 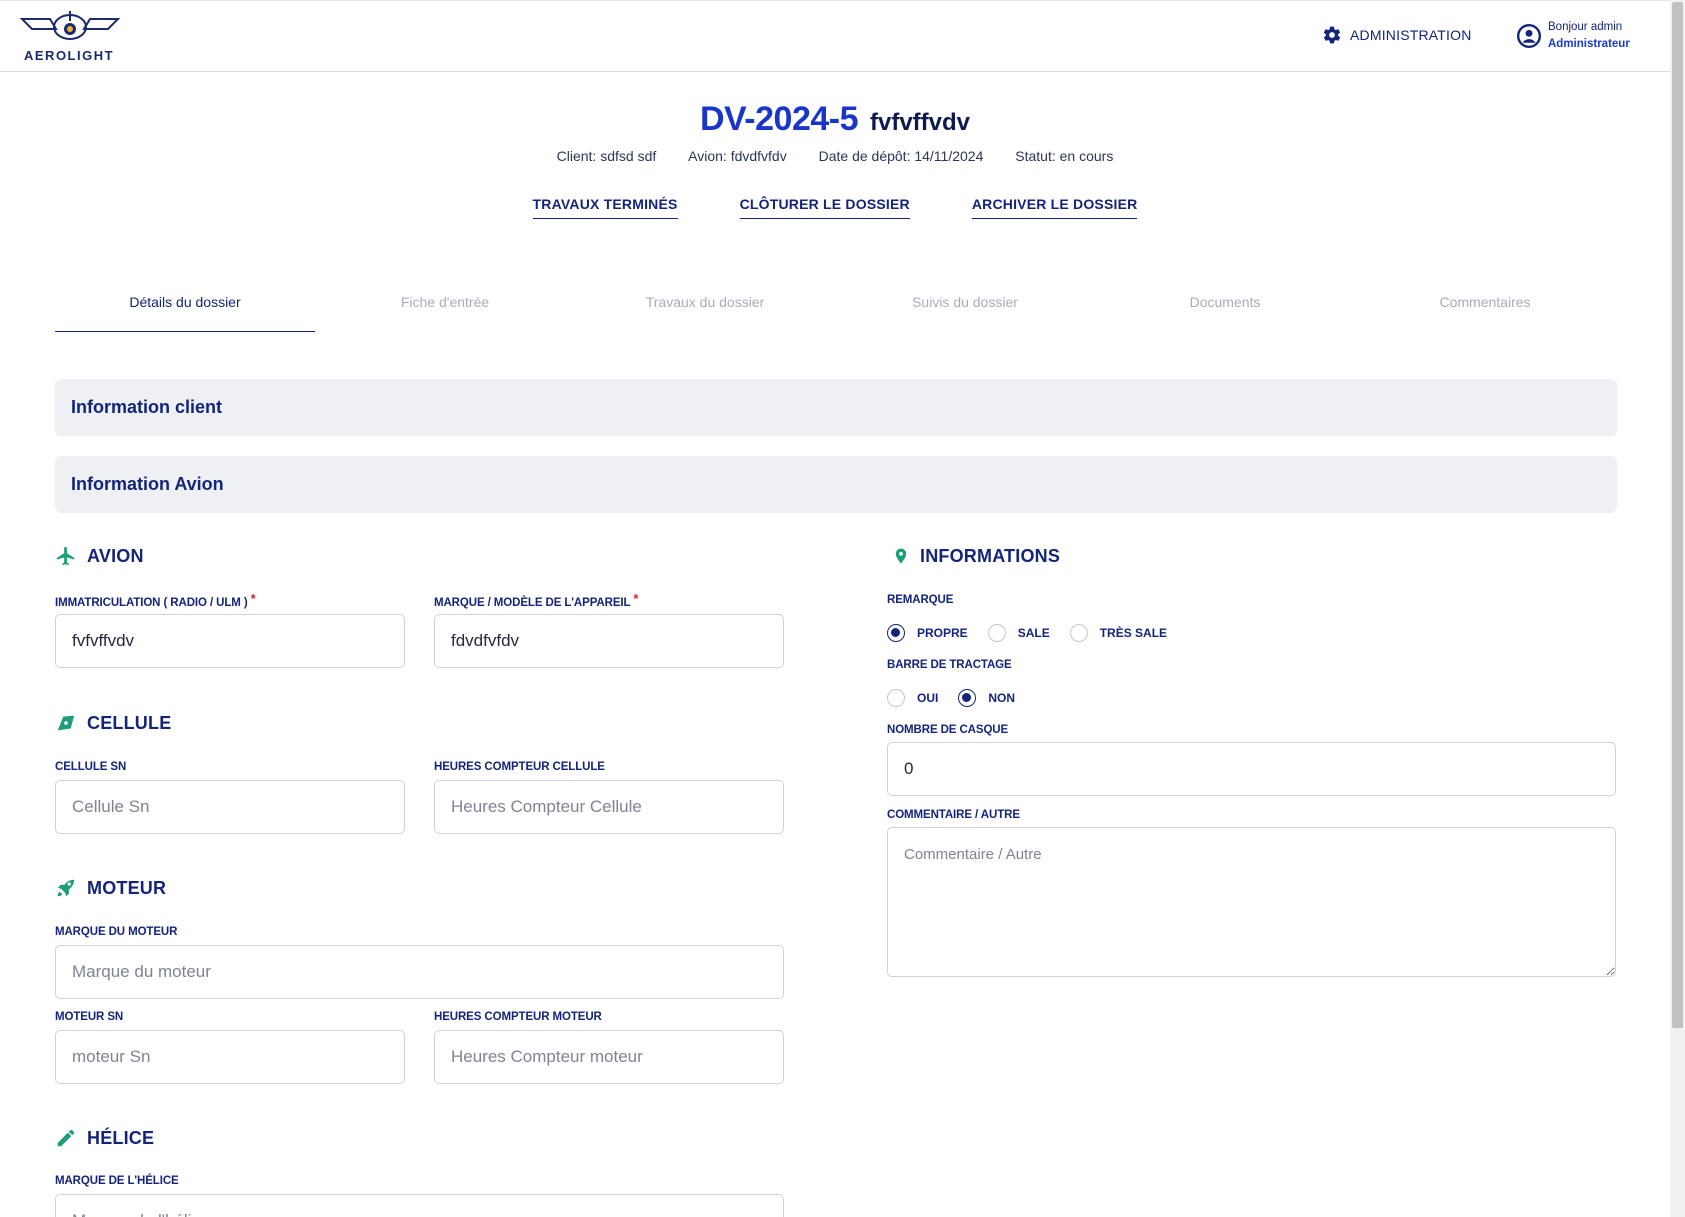 What do you see at coordinates (1054, 207) in the screenshot?
I see `archiver-dossier-button: ARCHIVER LE DOSSIER` at bounding box center [1054, 207].